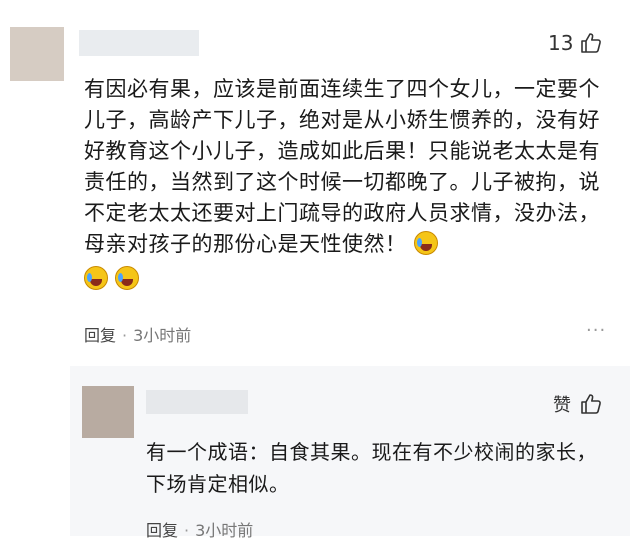 This screenshot has height=541, width=640. What do you see at coordinates (197, 402) in the screenshot?
I see `replier-name` at bounding box center [197, 402].